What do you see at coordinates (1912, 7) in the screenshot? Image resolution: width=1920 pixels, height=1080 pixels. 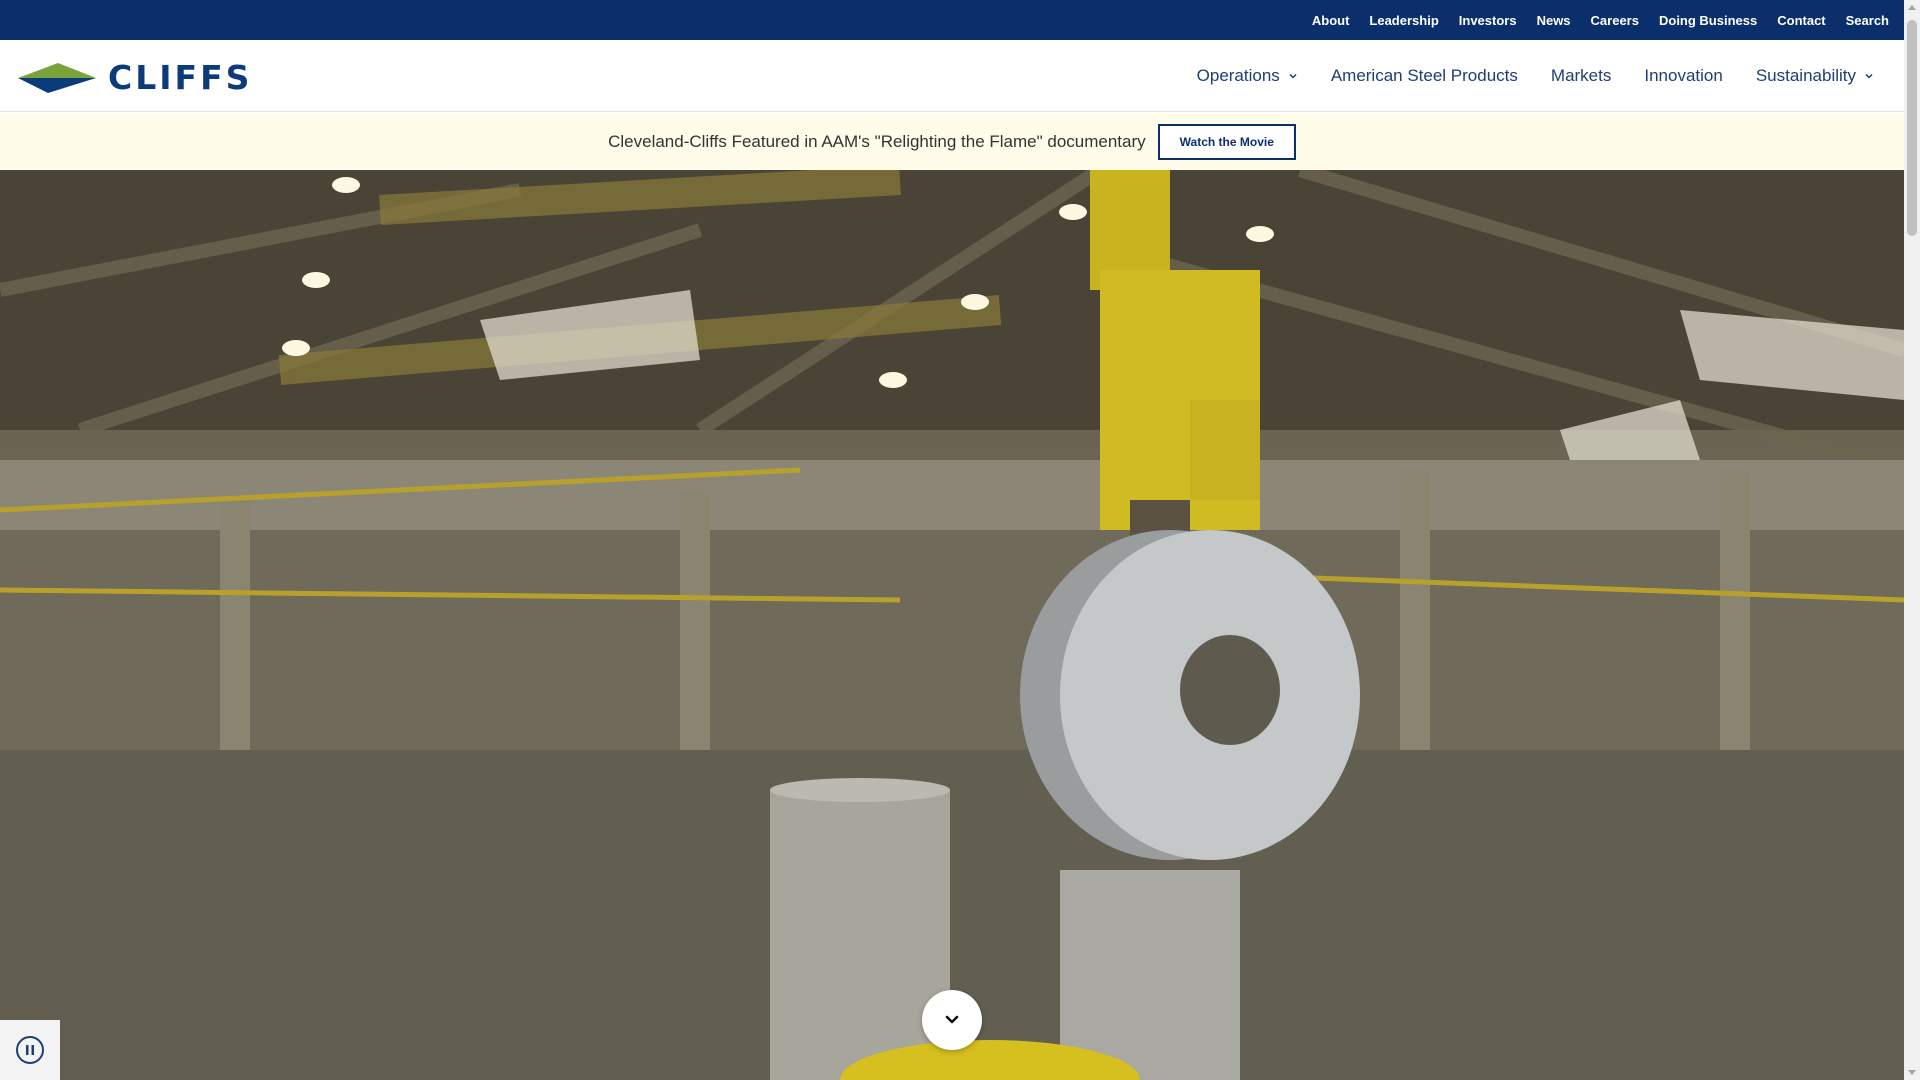 I see `scroll-up-arrow-icon` at bounding box center [1912, 7].